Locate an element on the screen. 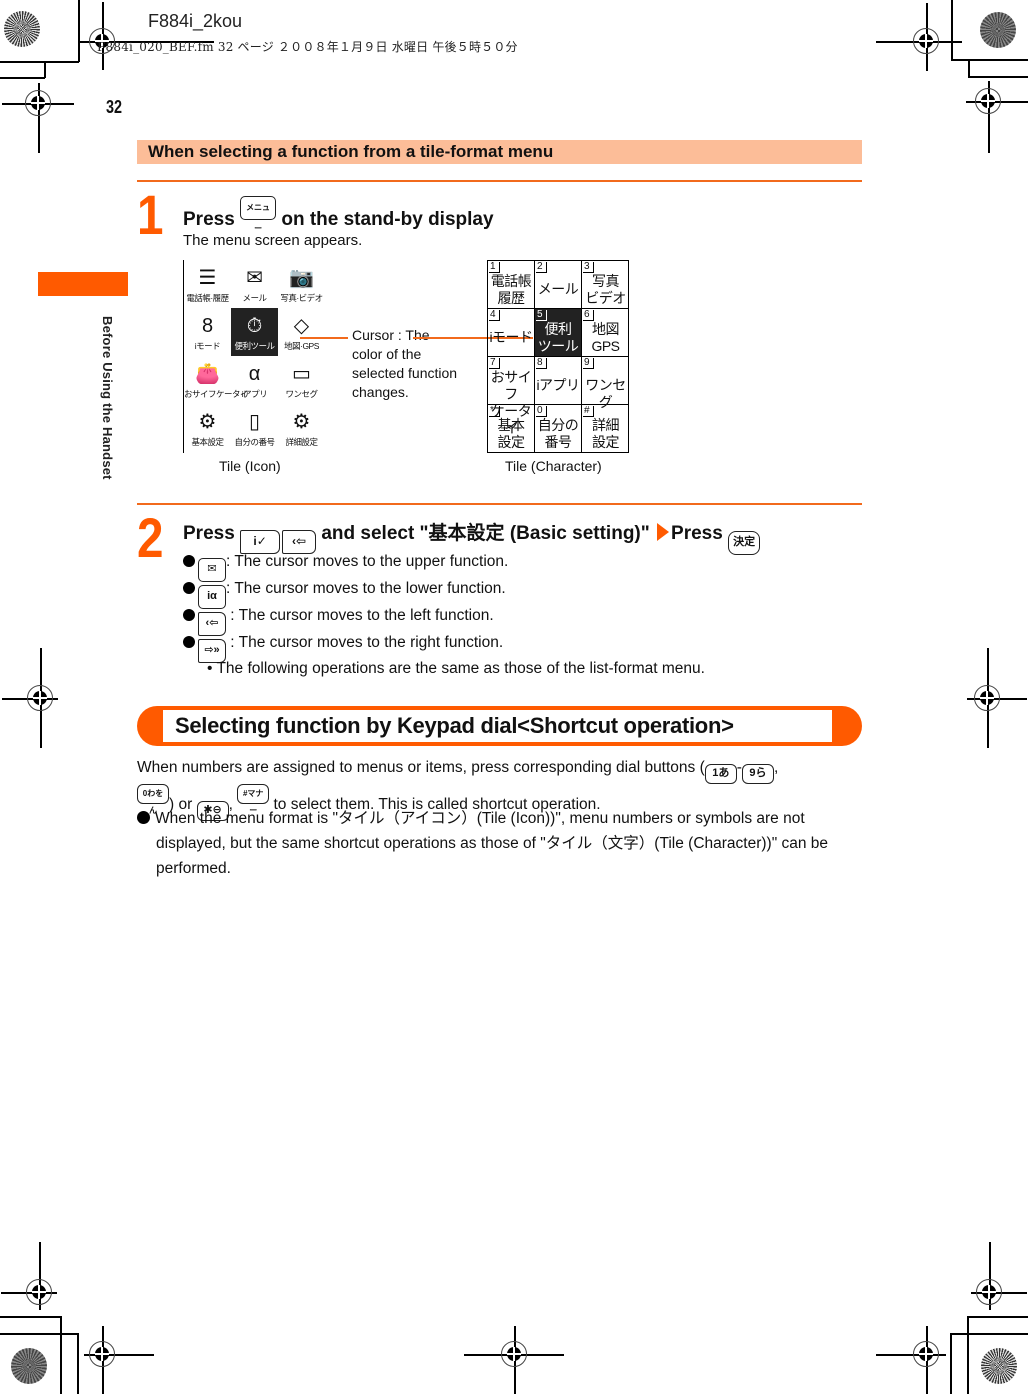 The image size is (1028, 1394). tile-number-badge: 3 is located at coordinates (588, 267).